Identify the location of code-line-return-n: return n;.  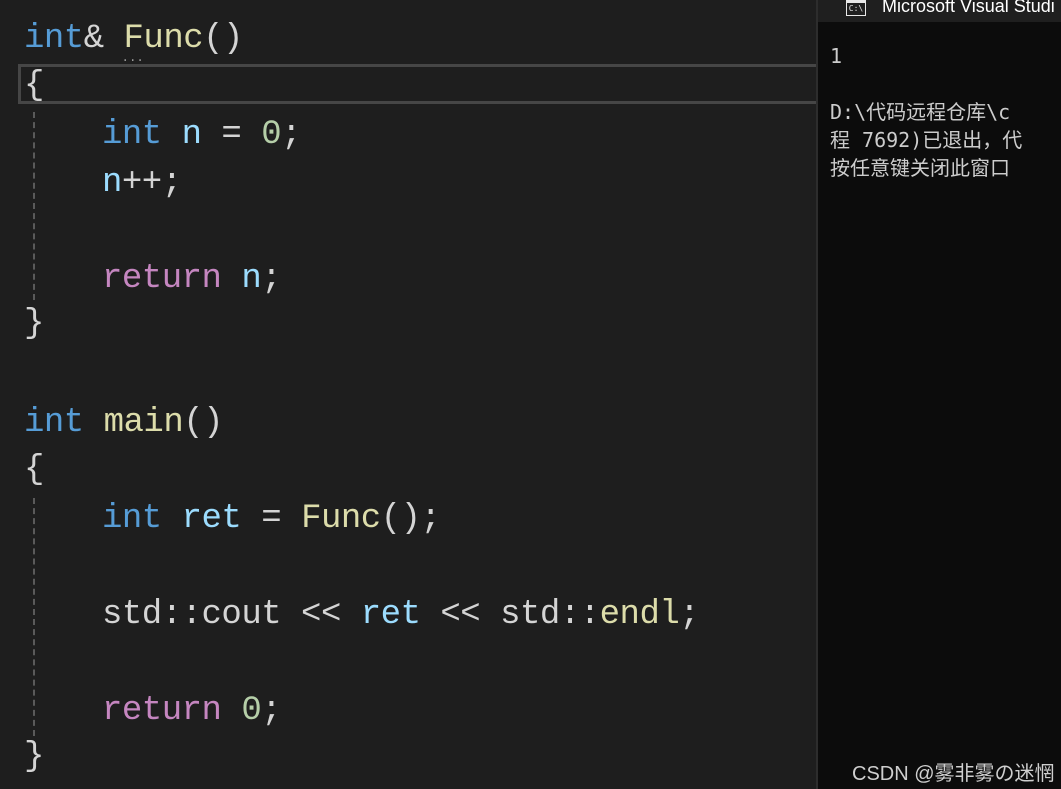
(192, 279).